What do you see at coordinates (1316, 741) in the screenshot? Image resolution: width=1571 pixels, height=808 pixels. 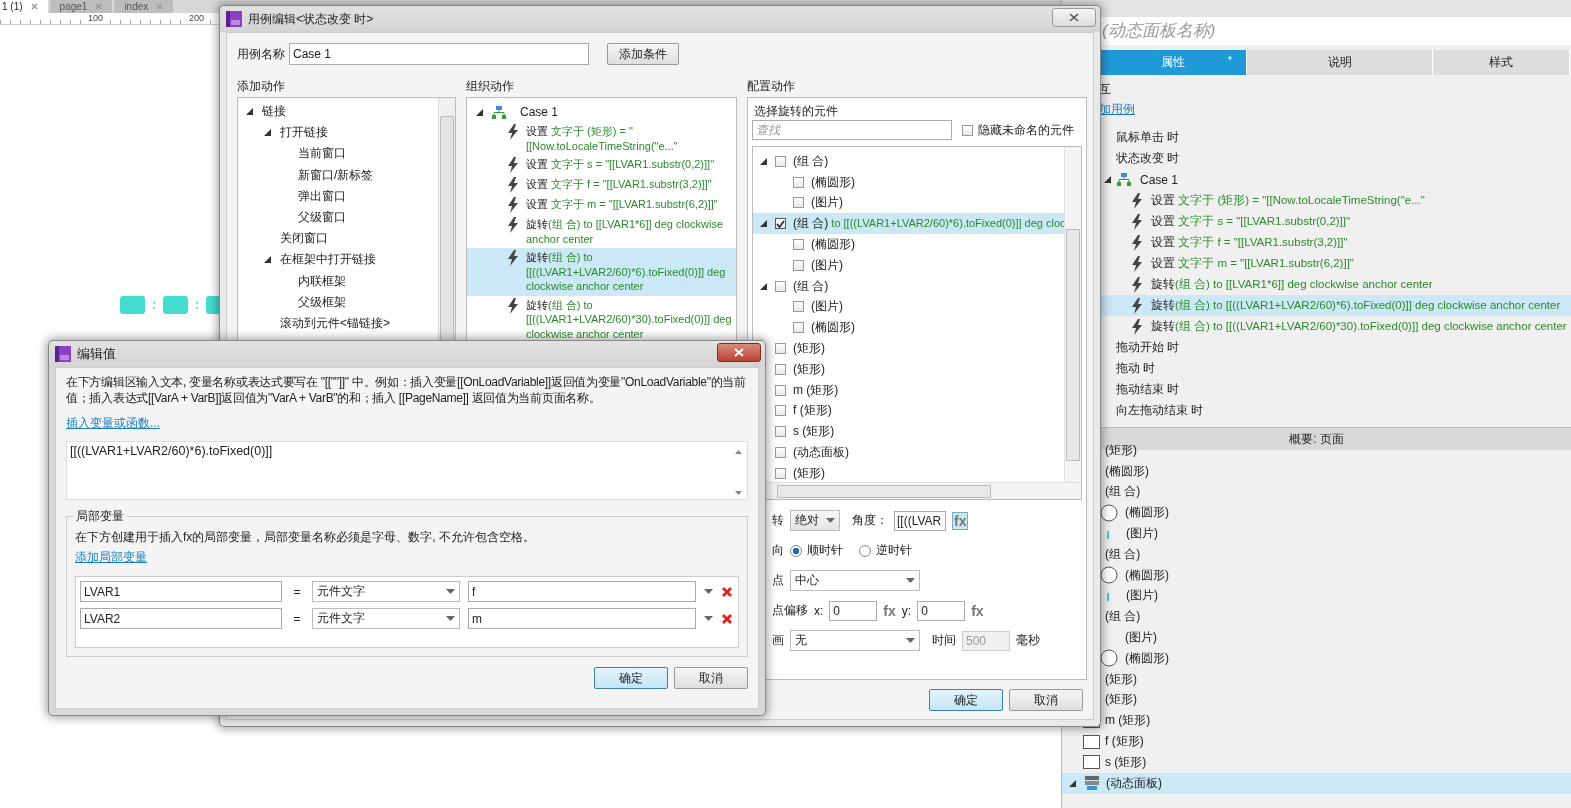 I see `outline-item: f (矩形)` at bounding box center [1316, 741].